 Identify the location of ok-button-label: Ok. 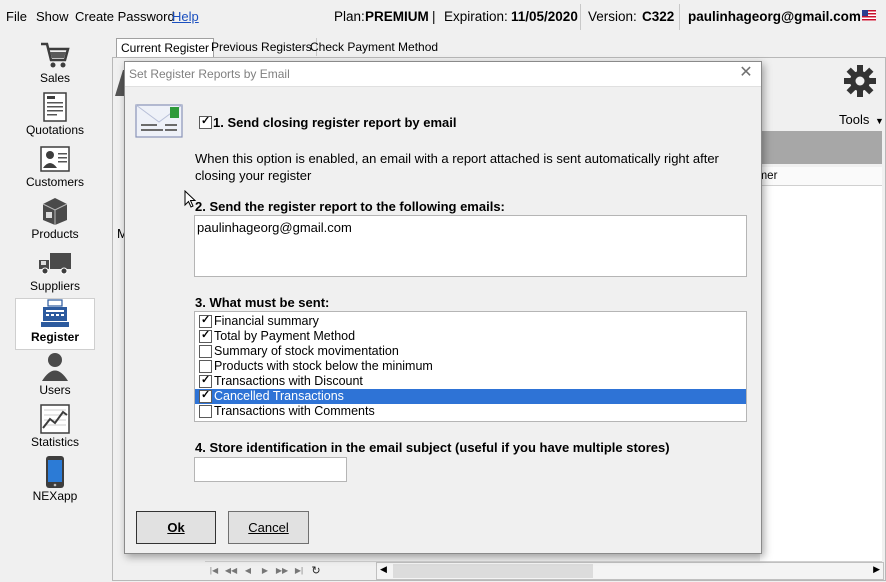
(176, 527).